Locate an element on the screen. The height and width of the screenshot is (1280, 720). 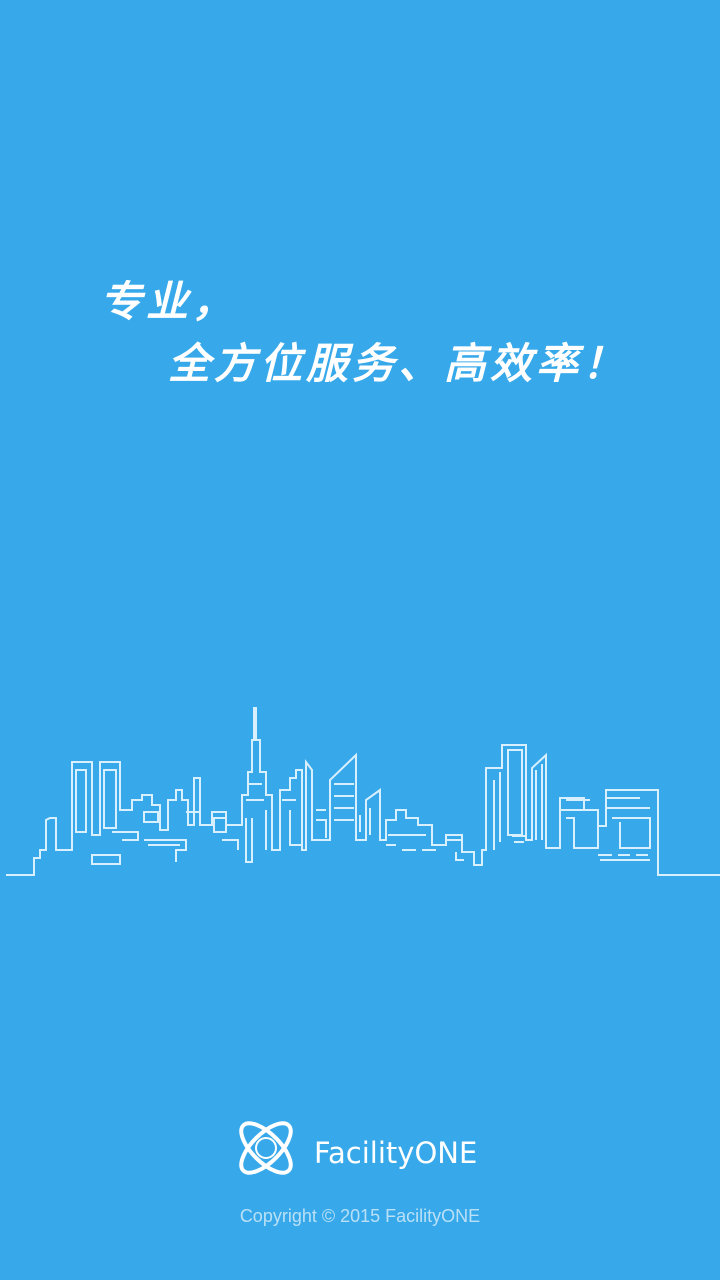
atom-orbit-logo-icon is located at coordinates (266, 1148).